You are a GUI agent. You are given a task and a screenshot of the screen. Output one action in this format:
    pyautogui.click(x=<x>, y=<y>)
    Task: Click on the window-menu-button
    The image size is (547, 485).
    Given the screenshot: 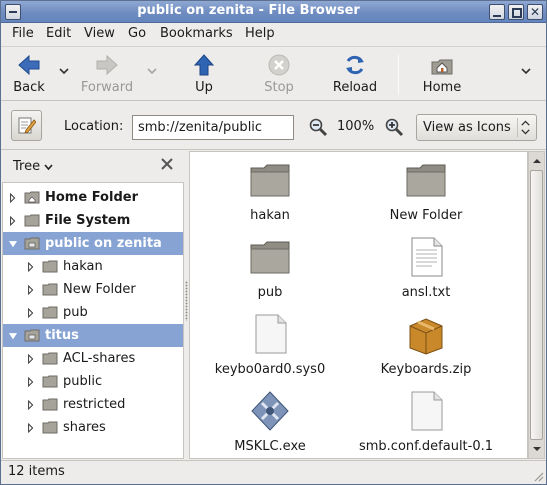 What is the action you would take?
    pyautogui.click(x=13, y=12)
    